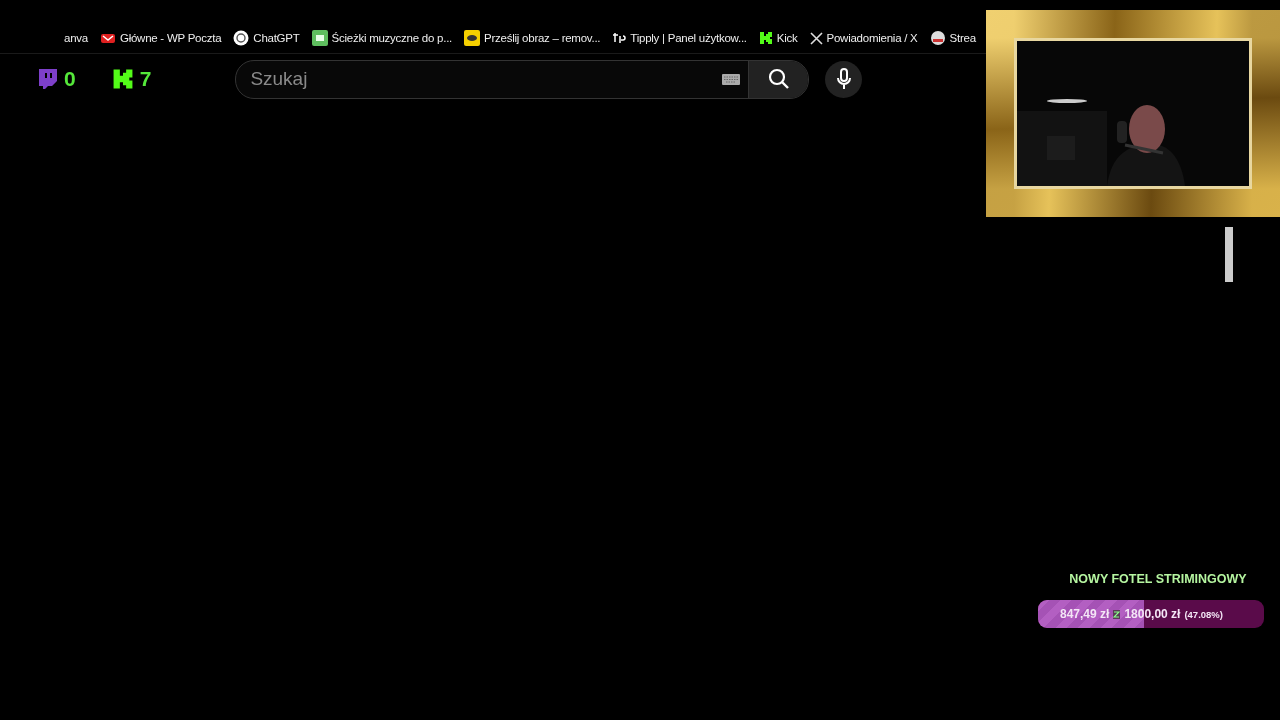  What do you see at coordinates (1203, 614) in the screenshot?
I see `goal-percent: (47.08%)` at bounding box center [1203, 614].